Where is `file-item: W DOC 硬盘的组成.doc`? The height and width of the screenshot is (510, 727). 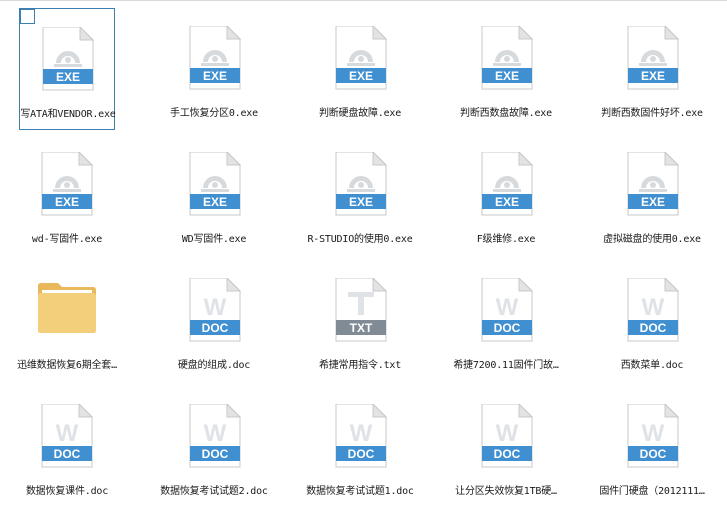 file-item: W DOC 硬盘的组成.doc is located at coordinates (214, 321).